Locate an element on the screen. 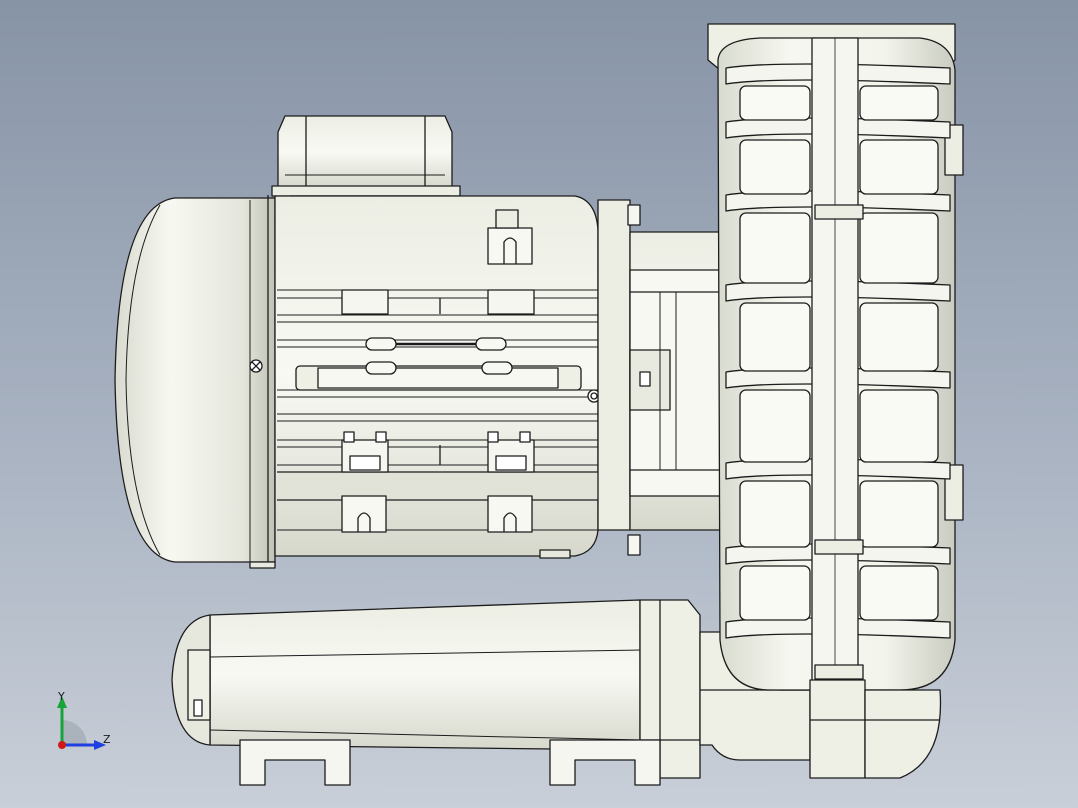 The height and width of the screenshot is (808, 1078). mounting-foot-bottom-right-icon is located at coordinates (510, 514).